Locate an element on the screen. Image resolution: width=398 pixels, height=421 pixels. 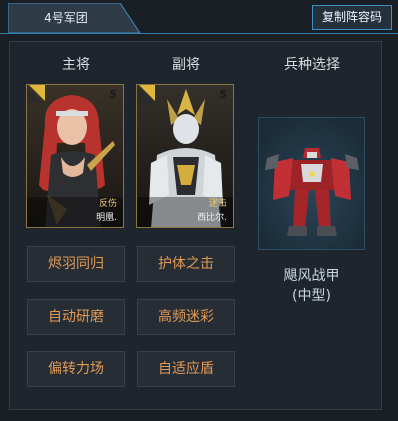
skill-button: 偏转力场 is located at coordinates (76, 369).